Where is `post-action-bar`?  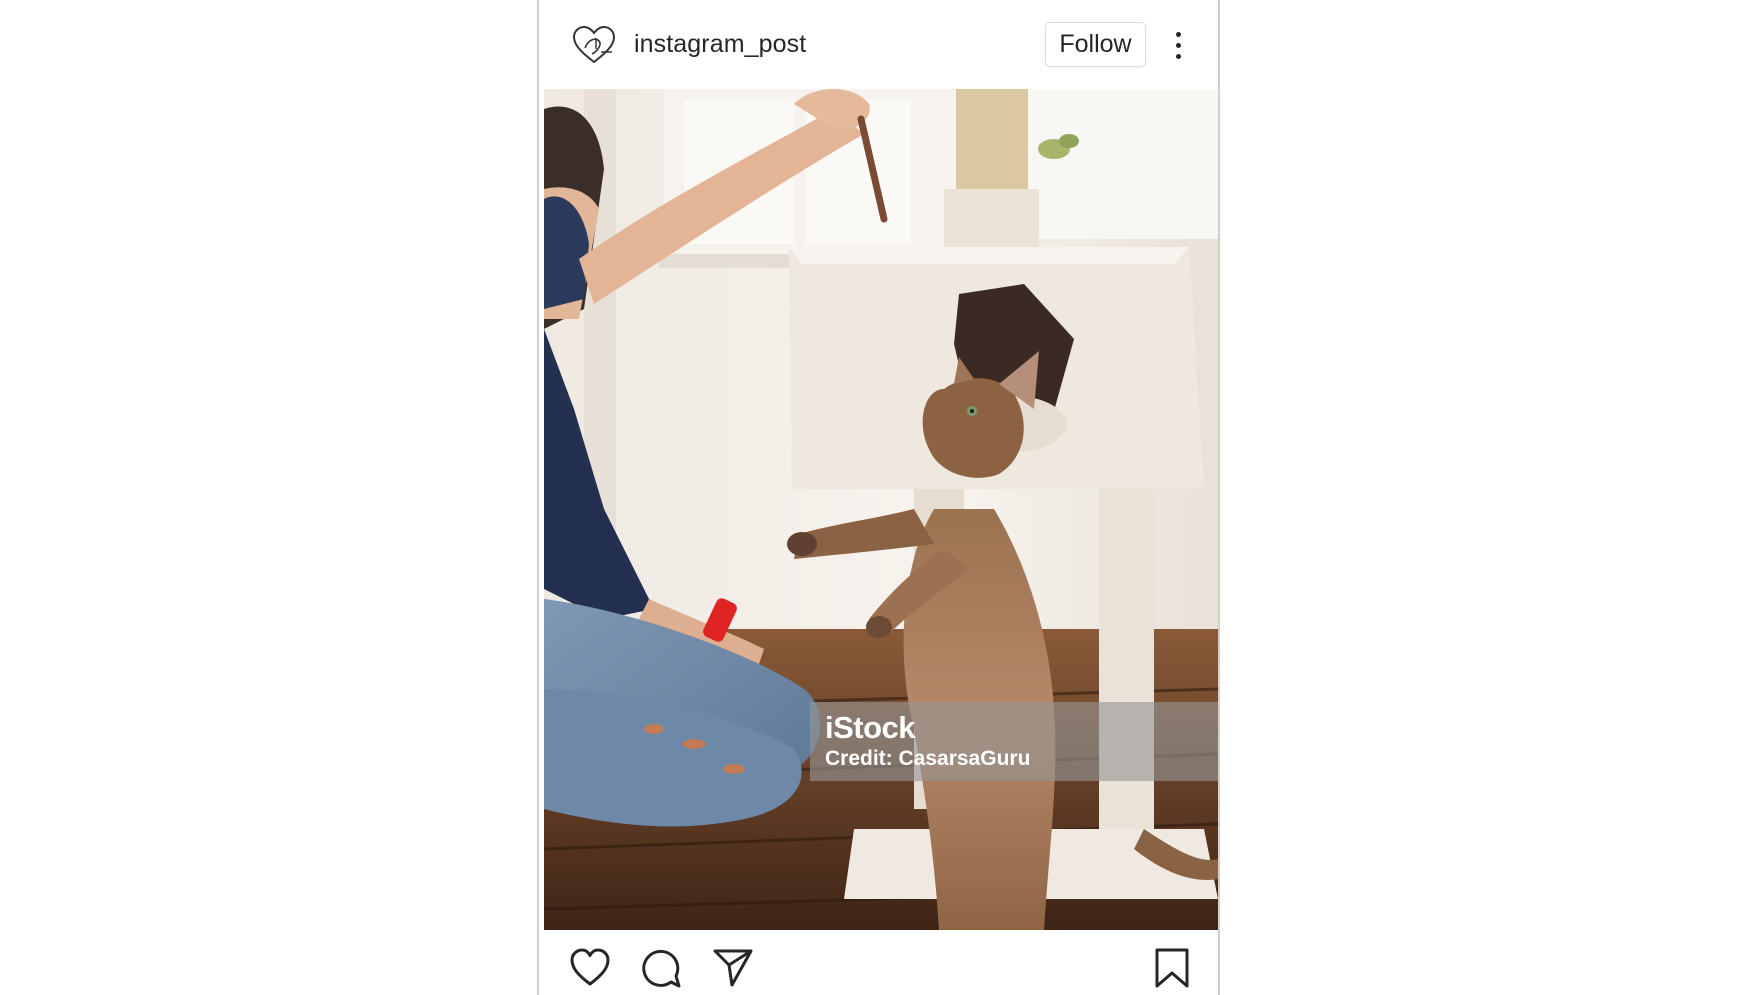
post-action-bar is located at coordinates (878, 962).